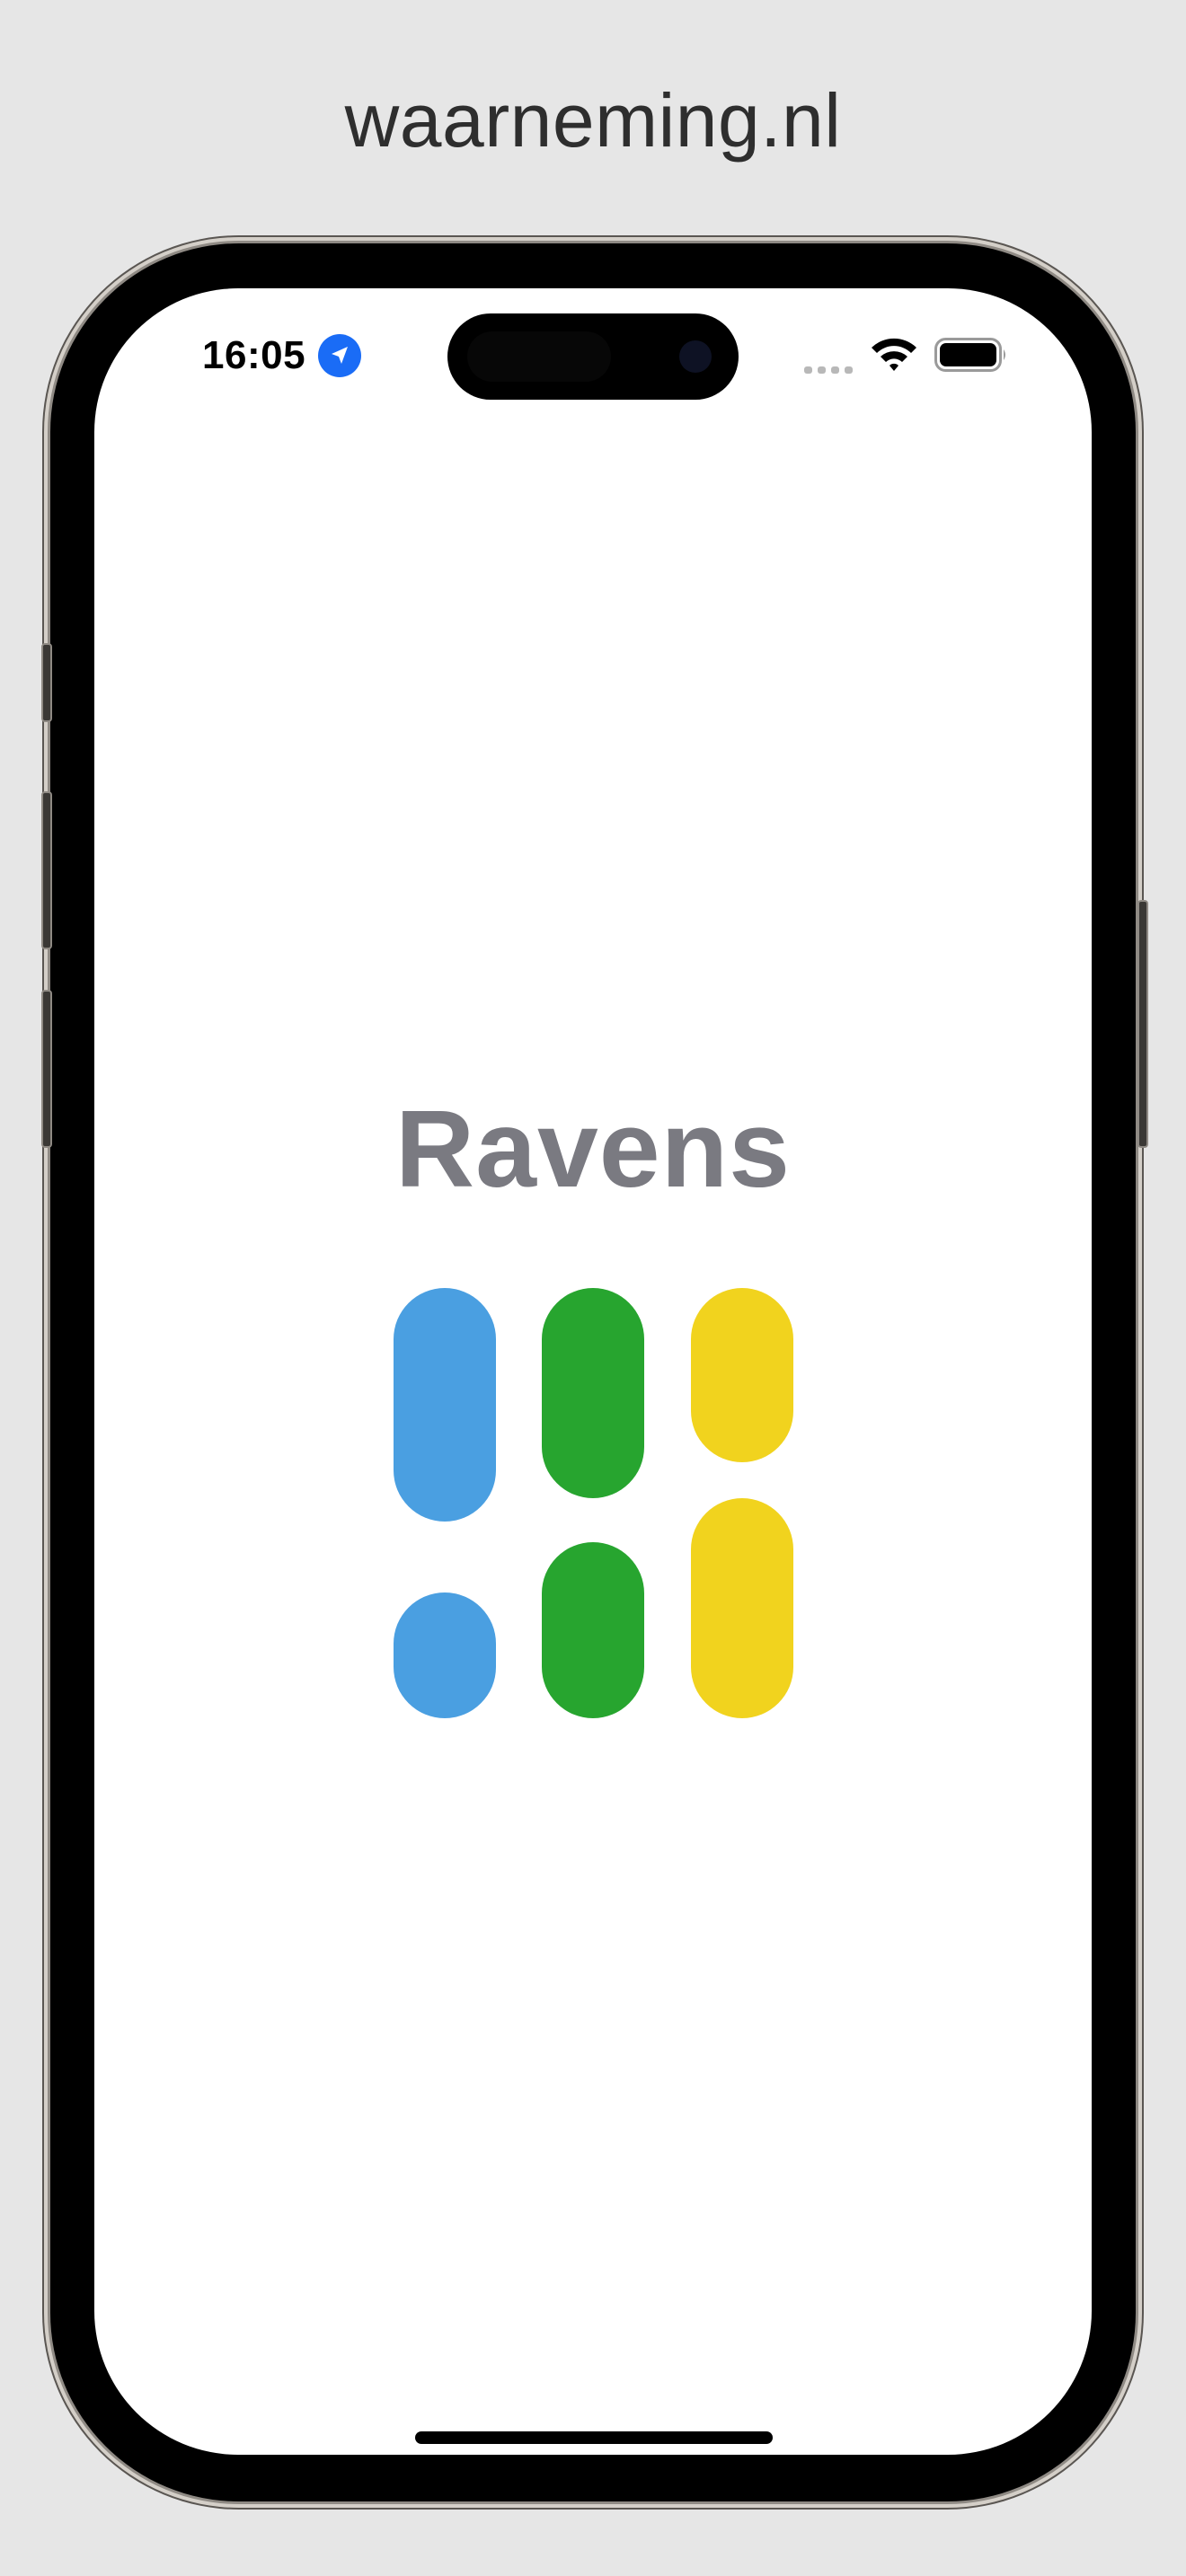 This screenshot has width=1186, height=2576. Describe the element at coordinates (445, 1405) in the screenshot. I see `logo-blue-tall-bar` at that location.